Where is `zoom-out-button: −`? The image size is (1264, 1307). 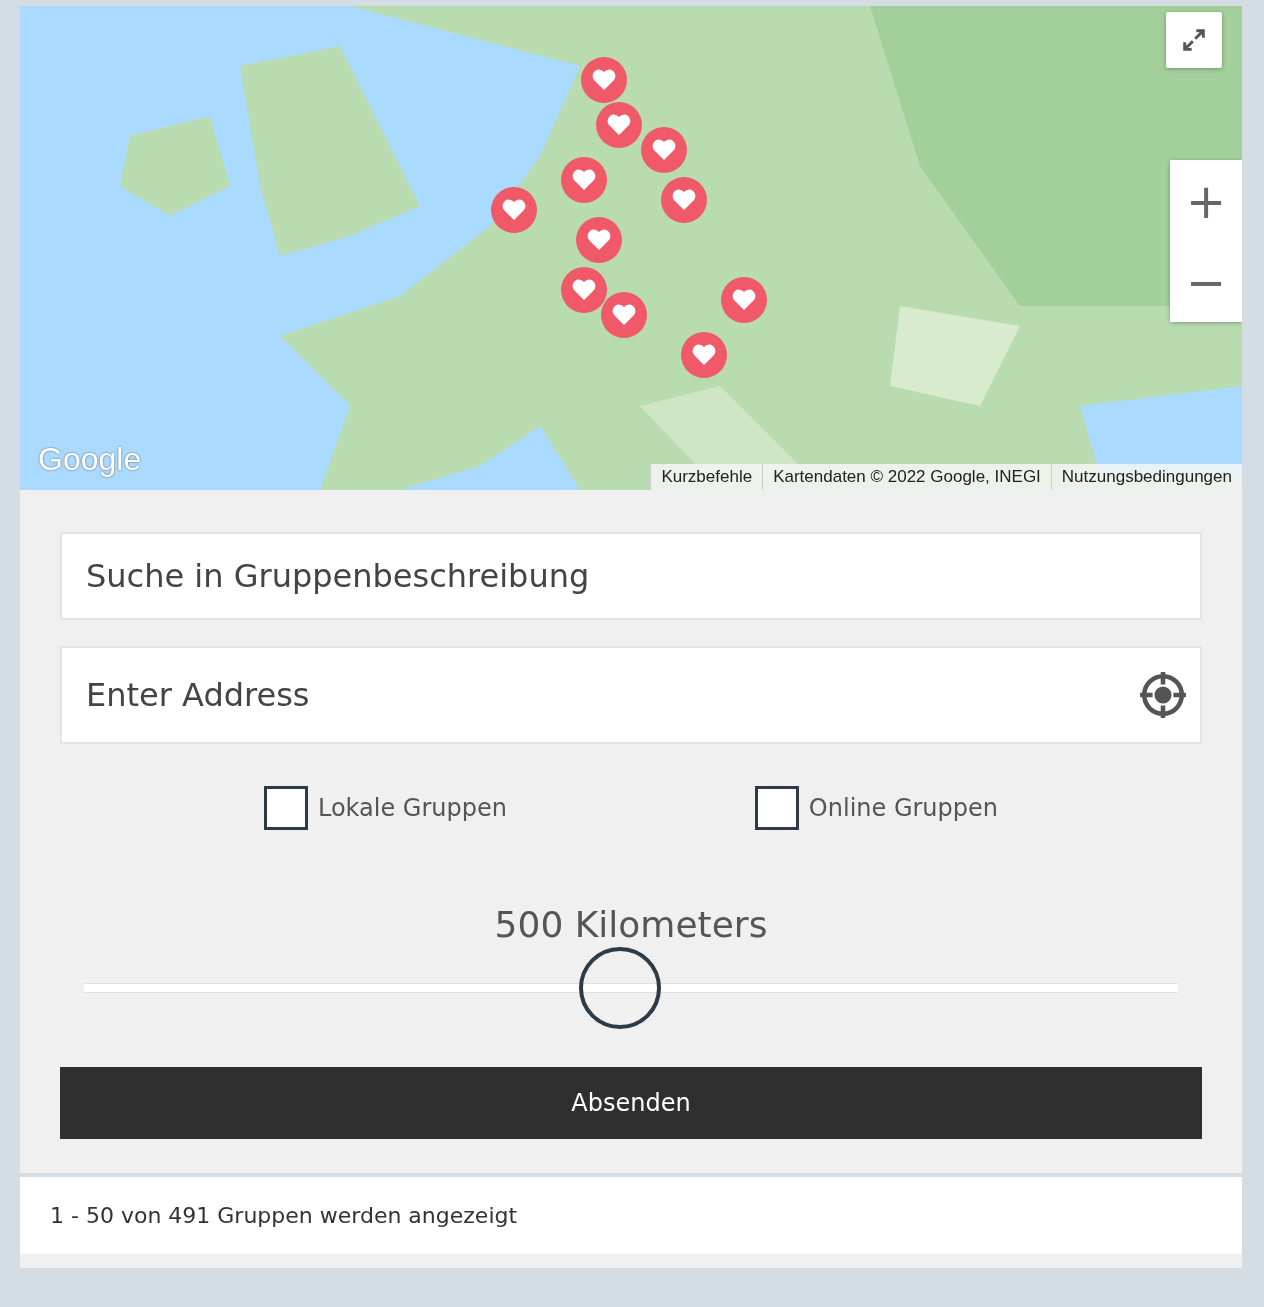 zoom-out-button: − is located at coordinates (1206, 281).